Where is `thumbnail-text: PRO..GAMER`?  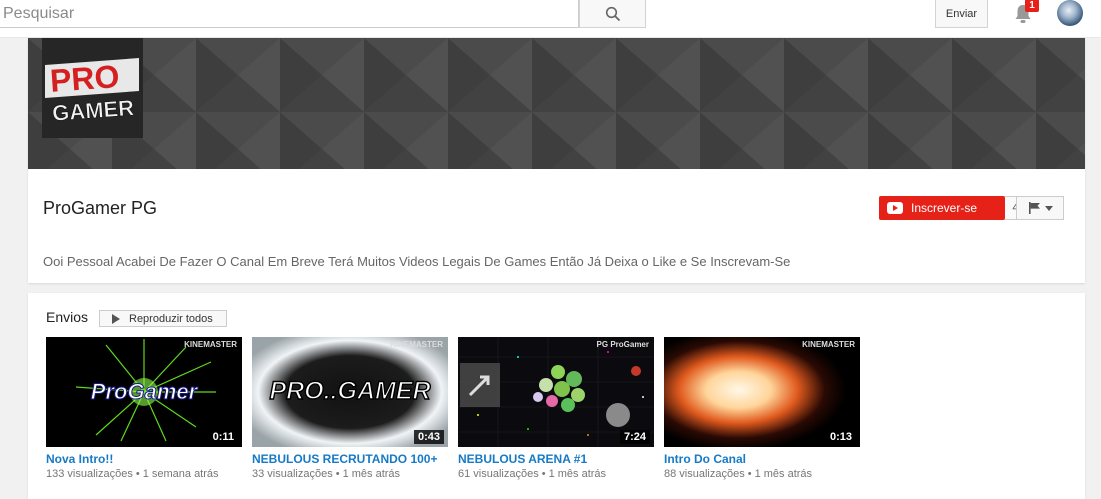 thumbnail-text: PRO..GAMER is located at coordinates (349, 391).